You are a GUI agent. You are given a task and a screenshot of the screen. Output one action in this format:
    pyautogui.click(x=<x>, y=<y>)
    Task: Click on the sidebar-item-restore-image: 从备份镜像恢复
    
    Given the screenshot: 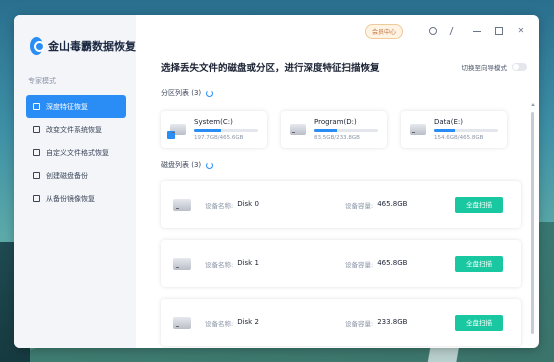 What is the action you would take?
    pyautogui.click(x=76, y=198)
    